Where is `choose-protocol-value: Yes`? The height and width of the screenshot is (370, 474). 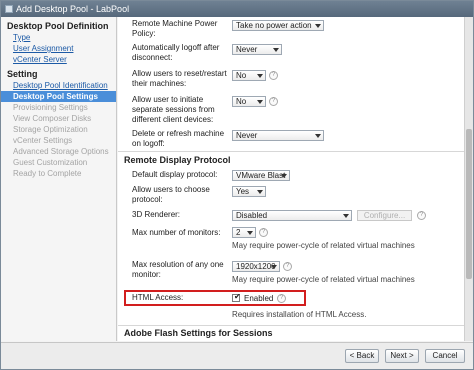
choose-protocol-value: Yes is located at coordinates (243, 191).